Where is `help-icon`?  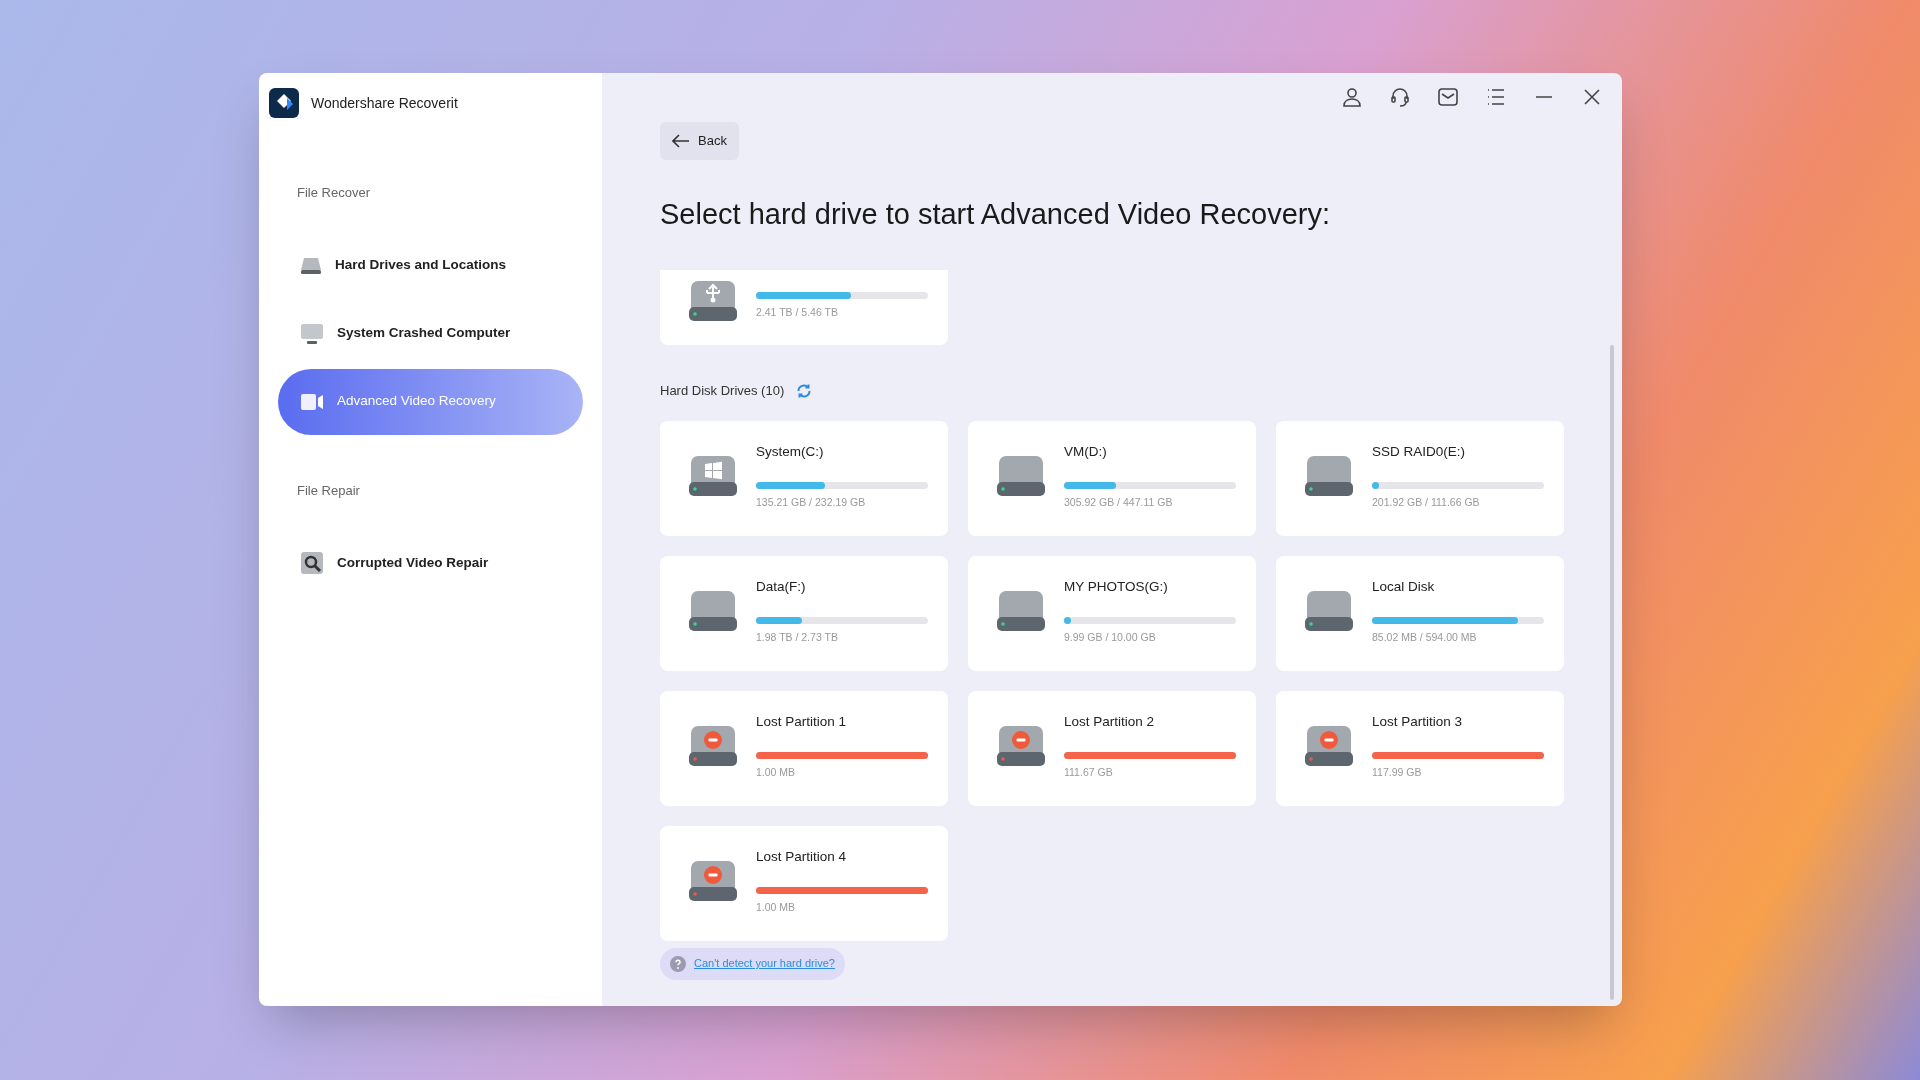
help-icon is located at coordinates (678, 963).